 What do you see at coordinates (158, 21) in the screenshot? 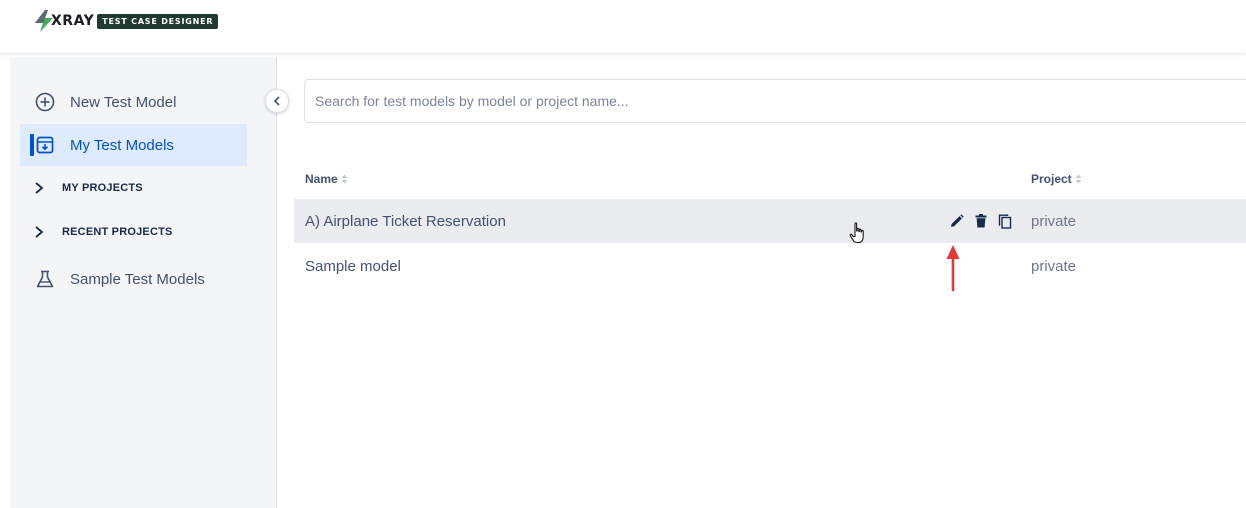
I see `logo-badge: TEST CASE DESIGNER` at bounding box center [158, 21].